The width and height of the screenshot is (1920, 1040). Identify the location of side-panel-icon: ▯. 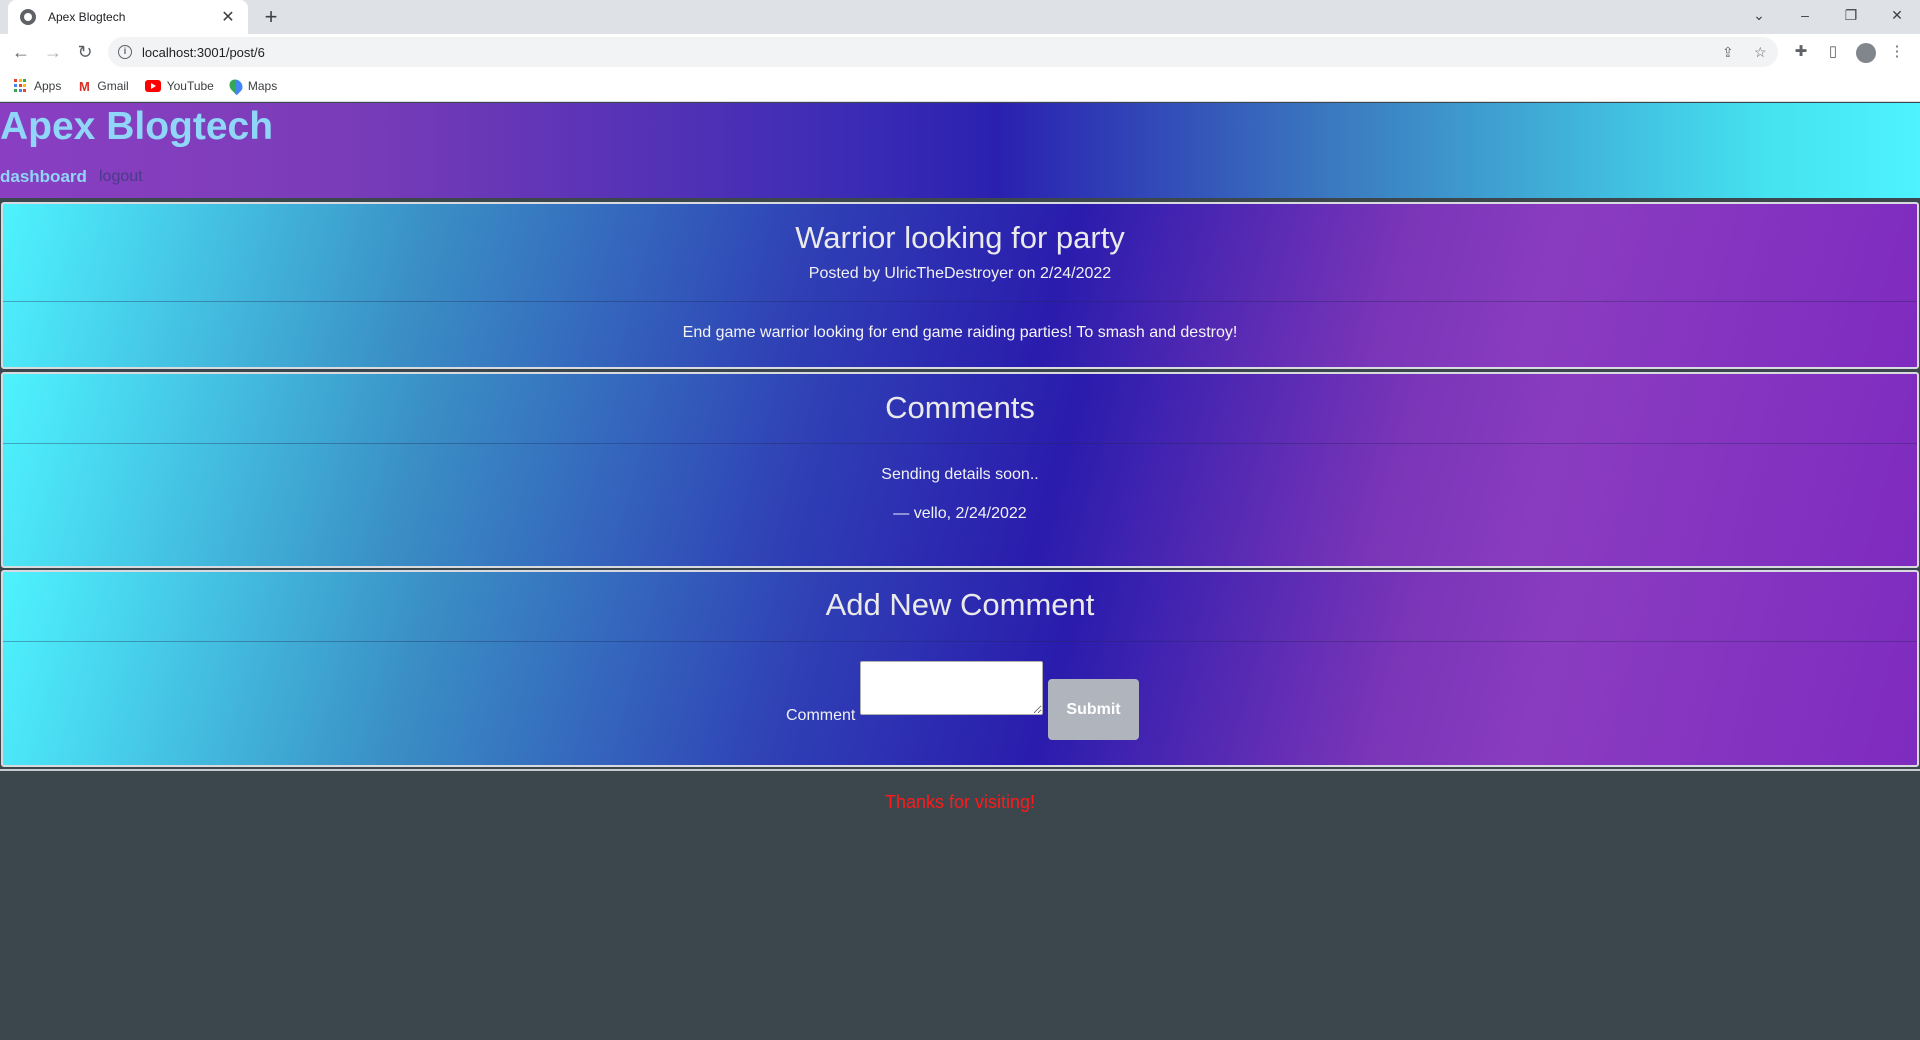
(1833, 52).